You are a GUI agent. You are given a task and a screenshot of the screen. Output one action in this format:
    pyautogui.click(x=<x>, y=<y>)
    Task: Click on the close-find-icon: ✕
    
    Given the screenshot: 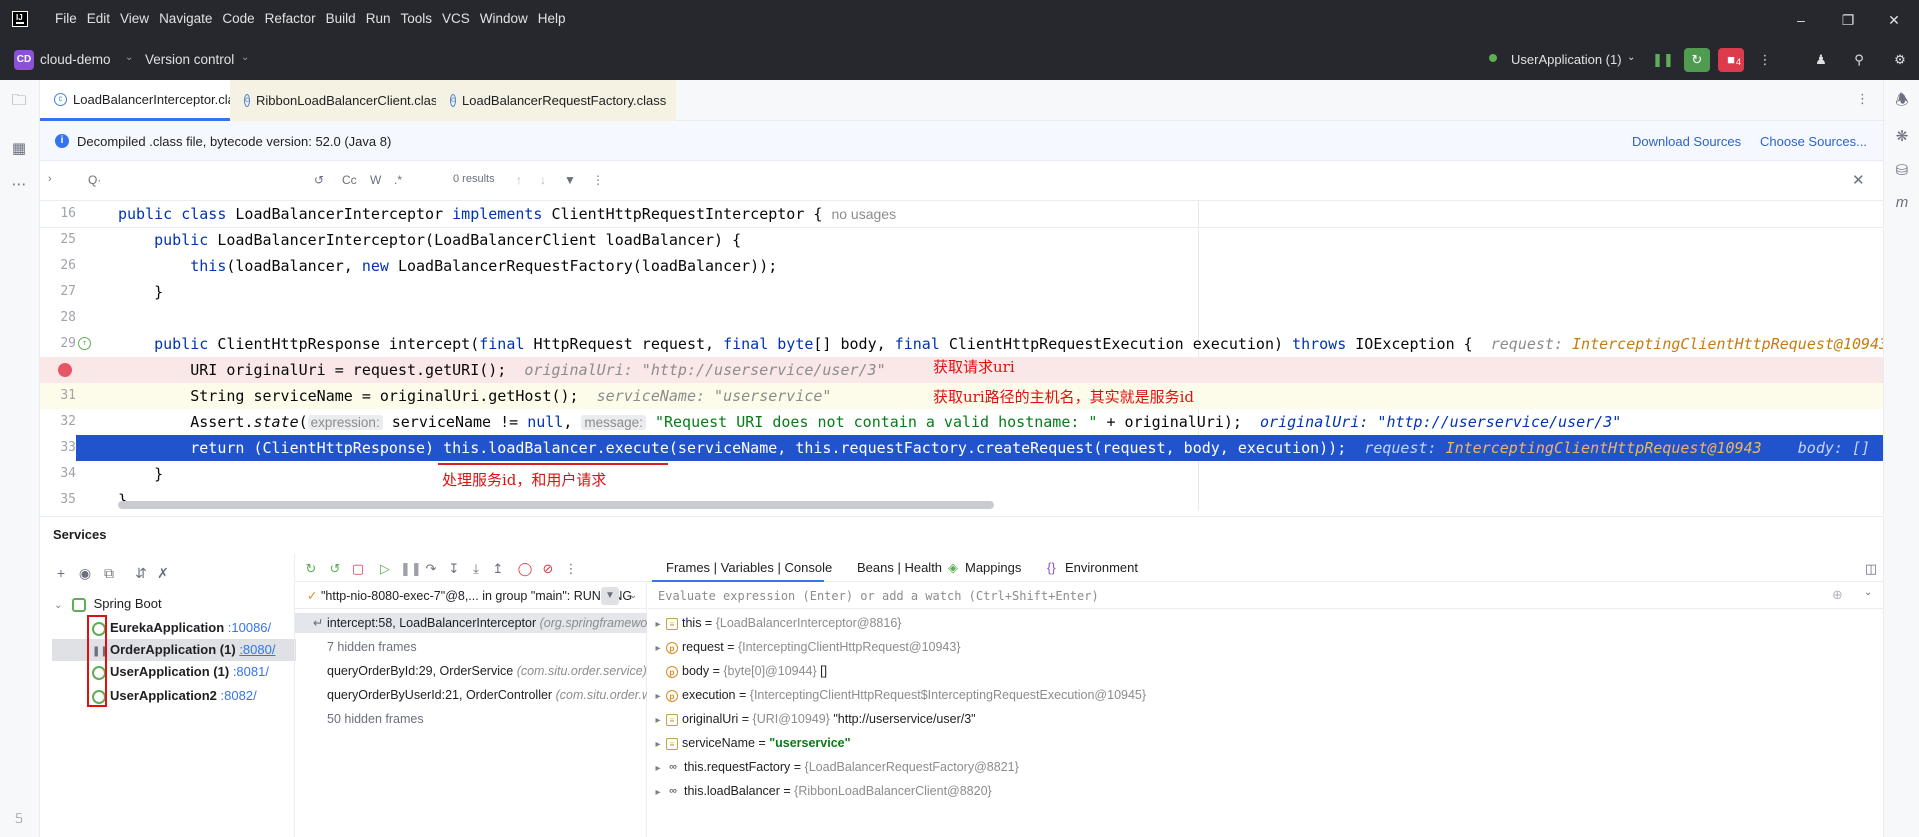 What is the action you would take?
    pyautogui.click(x=1858, y=180)
    